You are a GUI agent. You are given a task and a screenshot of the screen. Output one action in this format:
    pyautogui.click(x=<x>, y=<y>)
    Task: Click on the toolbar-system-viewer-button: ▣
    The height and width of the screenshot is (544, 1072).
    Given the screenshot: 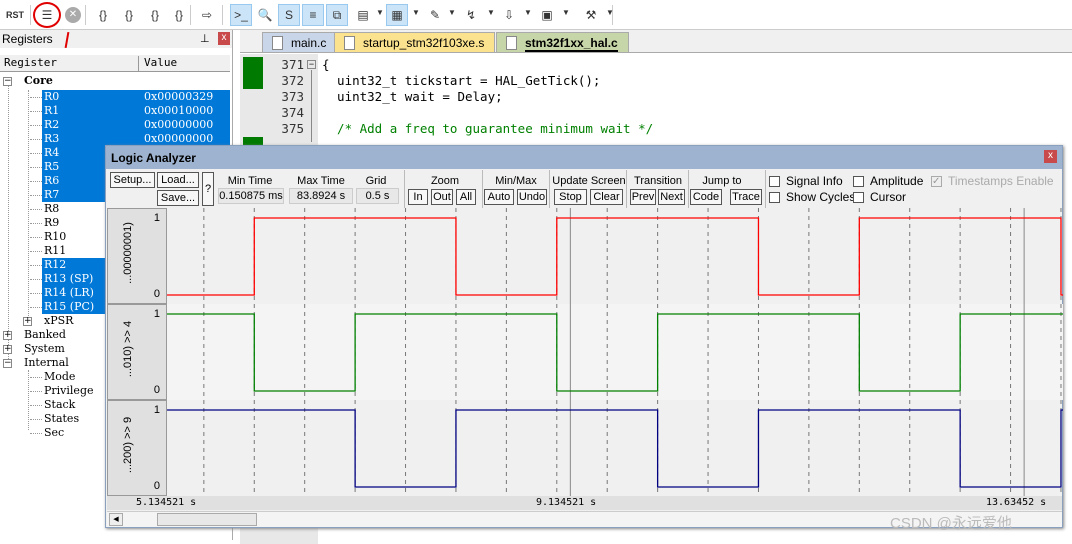 What is the action you would take?
    pyautogui.click(x=547, y=15)
    